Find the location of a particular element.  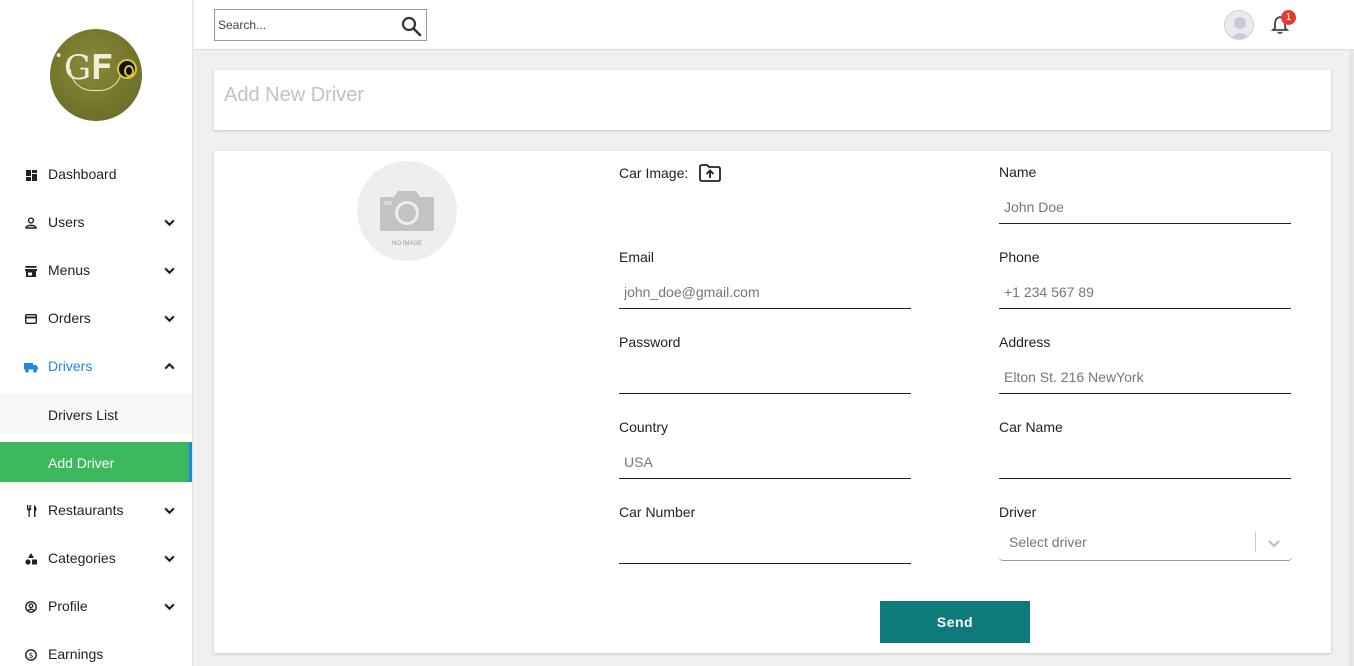

sidebar-subitem-add-driver: Add Driver is located at coordinates (96, 462).